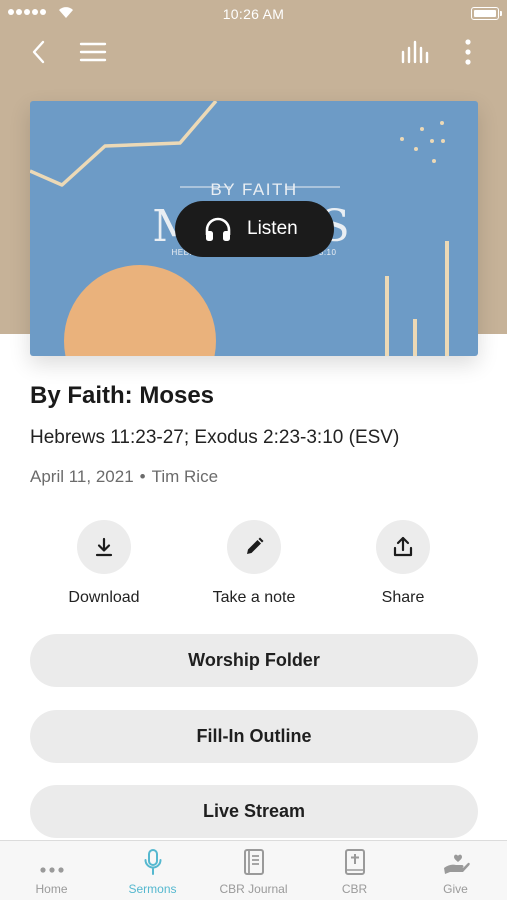 The height and width of the screenshot is (900, 507). I want to click on tab-bar: Home Sermons CBR Journal CBR Give, so click(253, 870).